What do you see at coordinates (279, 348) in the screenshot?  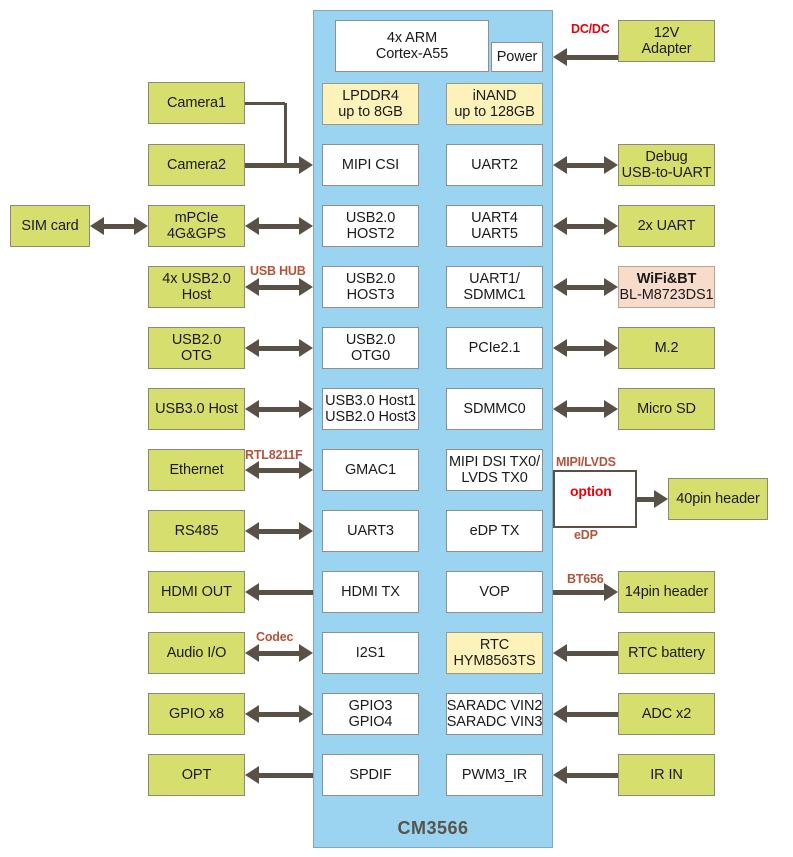 I see `connector-left-row-3-shaft` at bounding box center [279, 348].